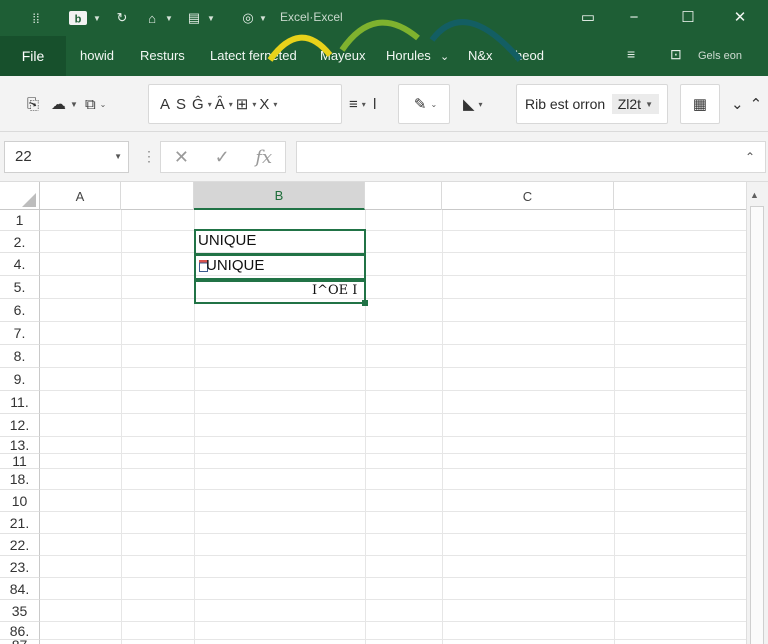  I want to click on name-box-value: 22, so click(23, 156).